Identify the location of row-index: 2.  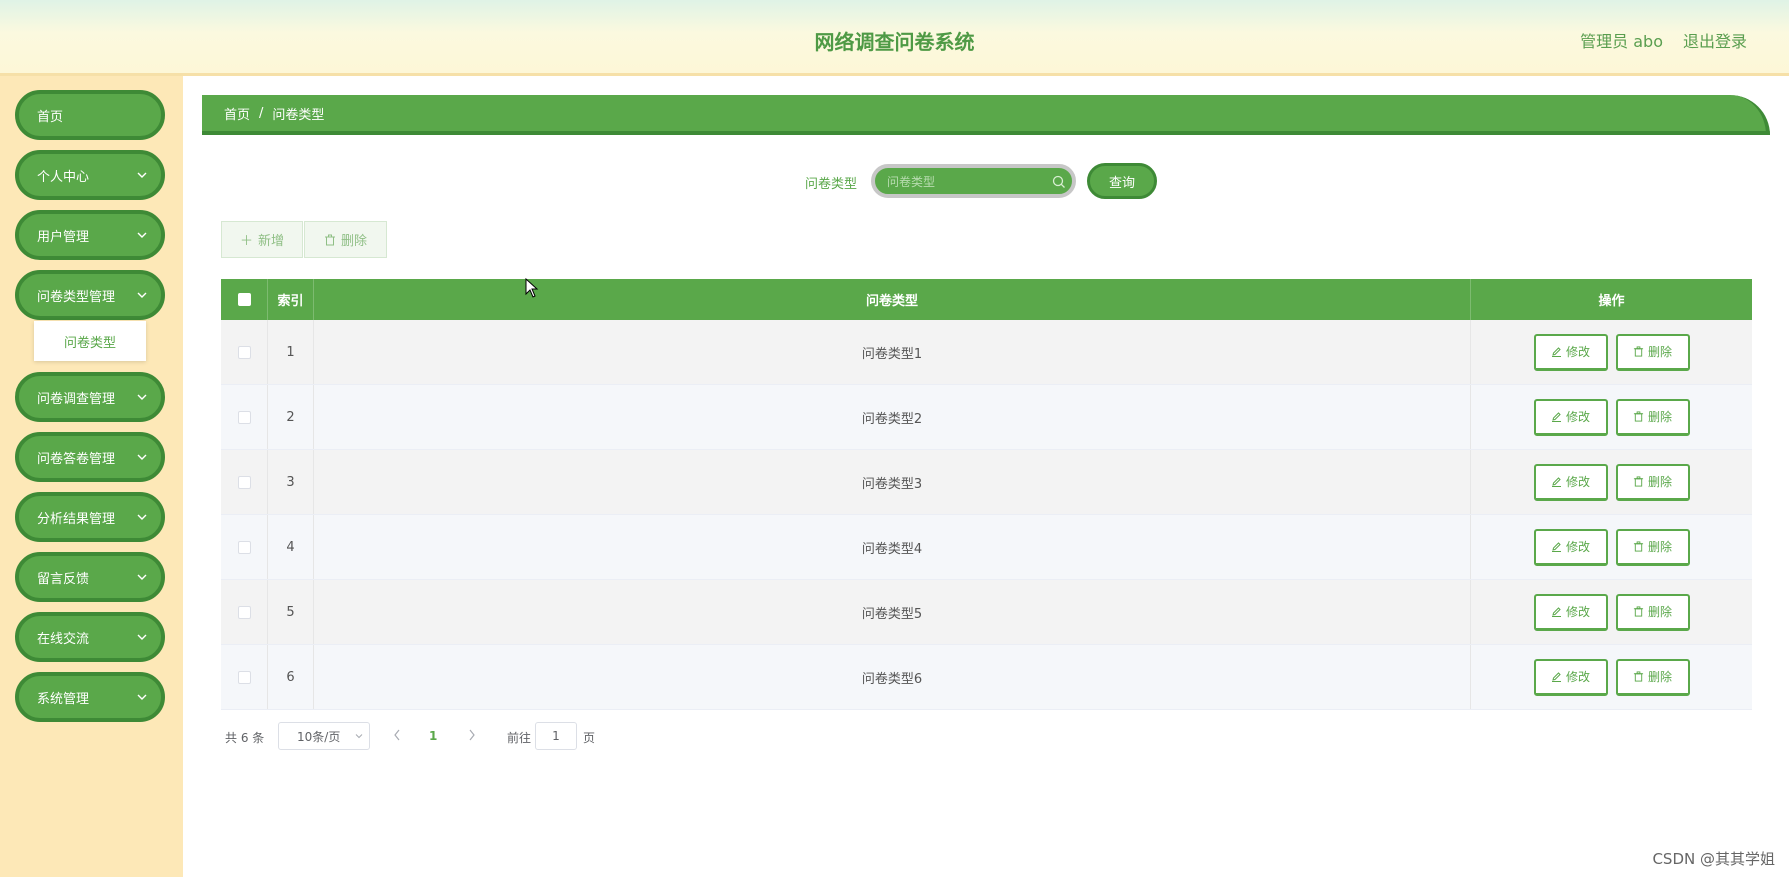
(291, 417).